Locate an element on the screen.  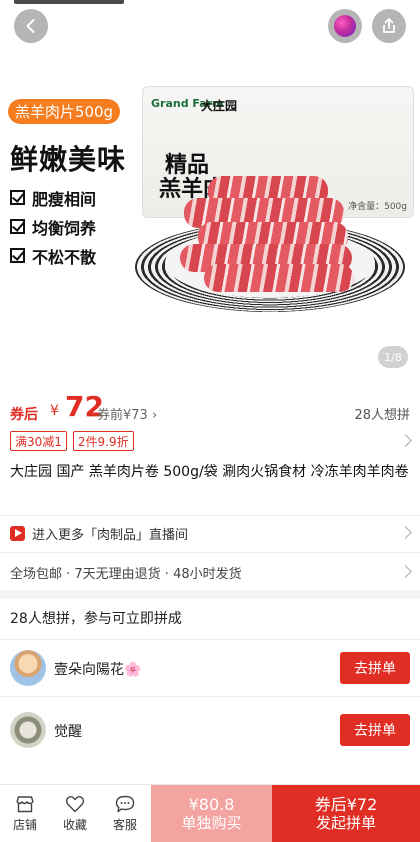
service-info-row: 全场包邮 · 7天无理由退货 · 48小时发货 is located at coordinates (211, 572).